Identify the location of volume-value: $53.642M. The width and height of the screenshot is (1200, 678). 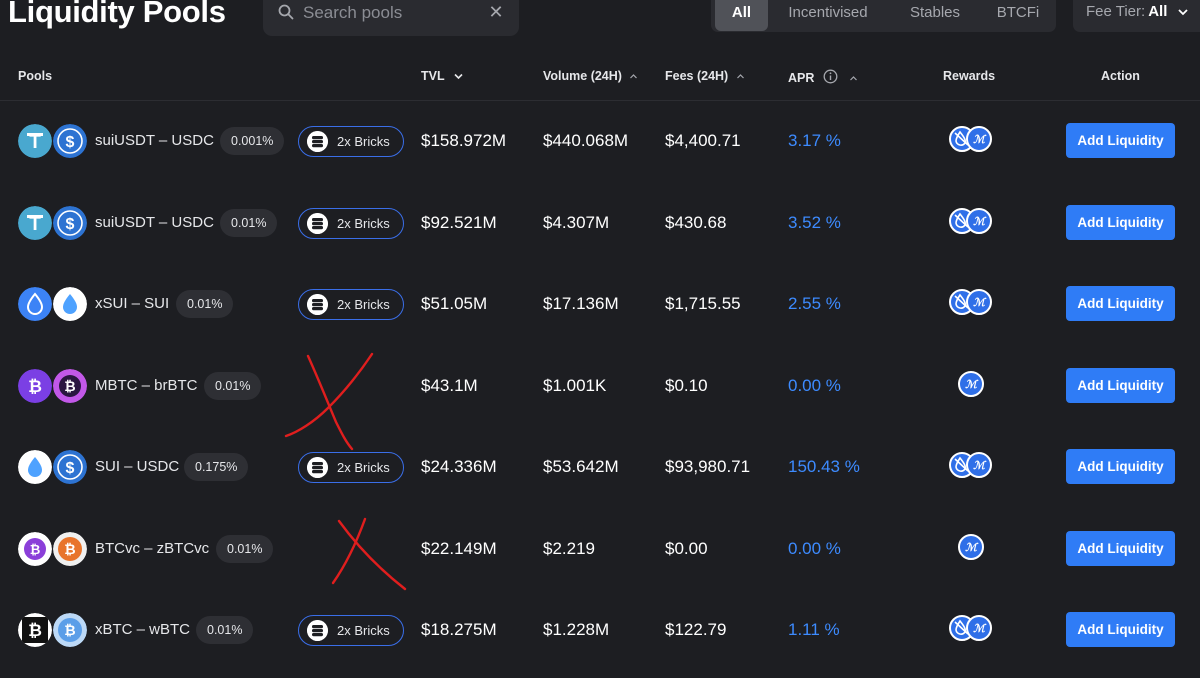
(581, 466).